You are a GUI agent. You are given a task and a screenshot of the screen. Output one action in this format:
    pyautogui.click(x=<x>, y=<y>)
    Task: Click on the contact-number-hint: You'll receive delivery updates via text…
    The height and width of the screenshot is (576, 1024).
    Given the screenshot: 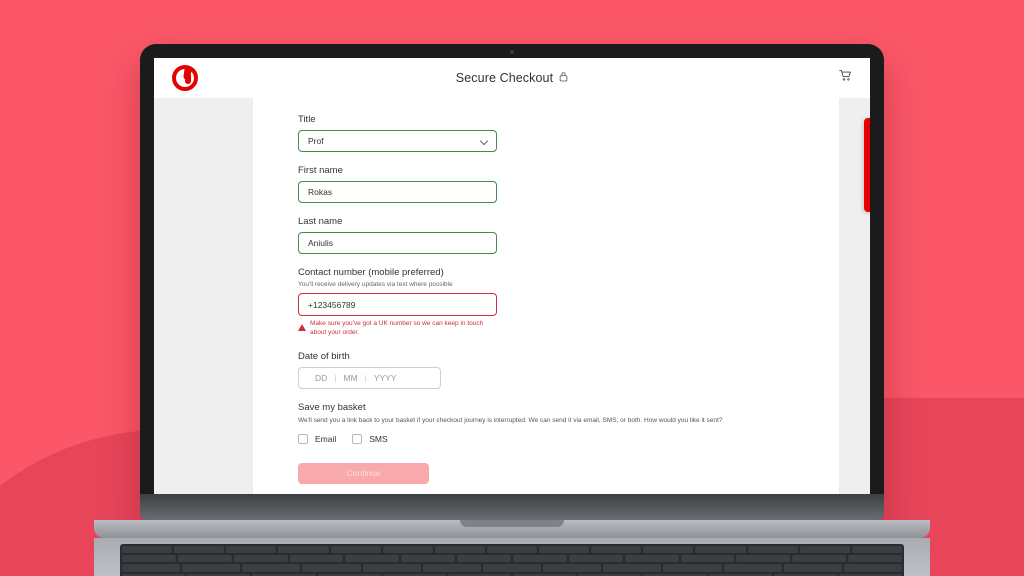 What is the action you would take?
    pyautogui.click(x=375, y=284)
    